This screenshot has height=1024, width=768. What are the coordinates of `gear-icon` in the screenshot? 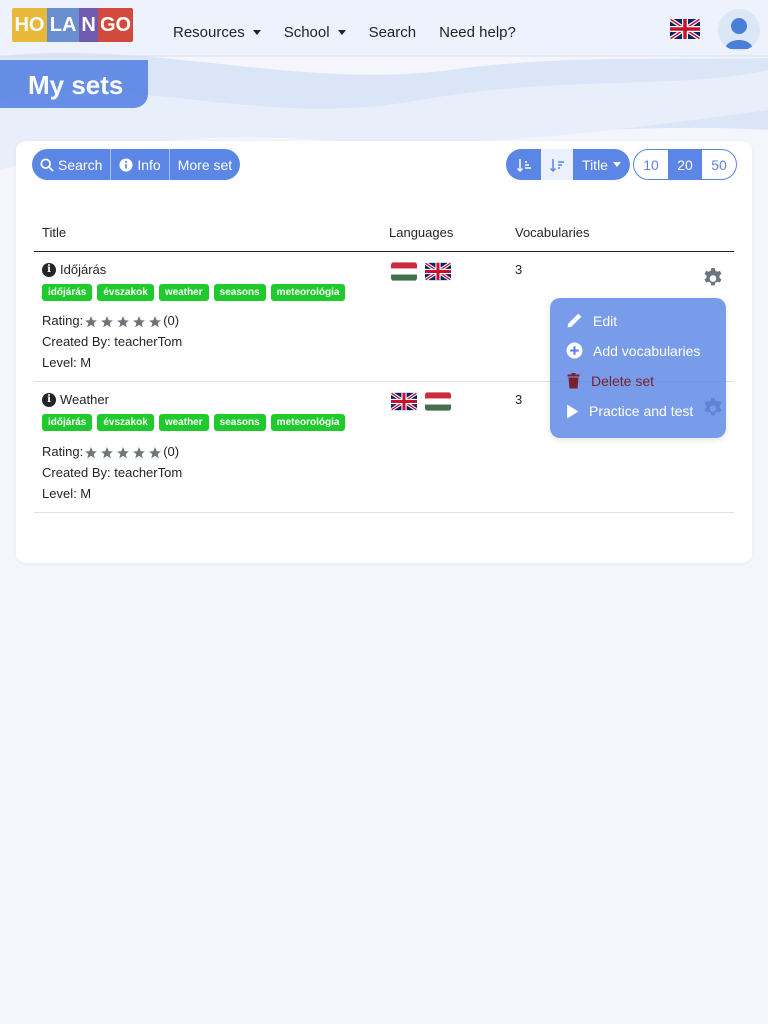 It's located at (713, 278).